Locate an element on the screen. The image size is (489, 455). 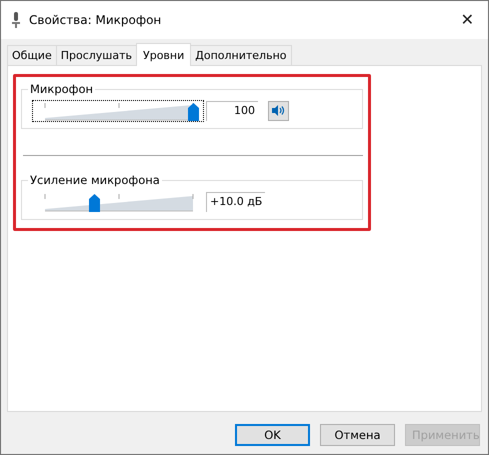
tab: Общие is located at coordinates (32, 54).